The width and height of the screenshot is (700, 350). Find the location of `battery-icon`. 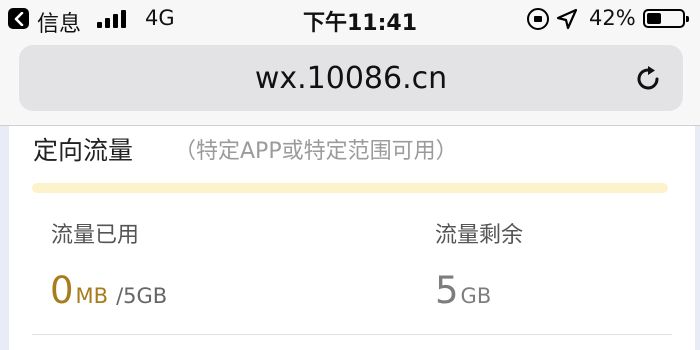

battery-icon is located at coordinates (666, 18).